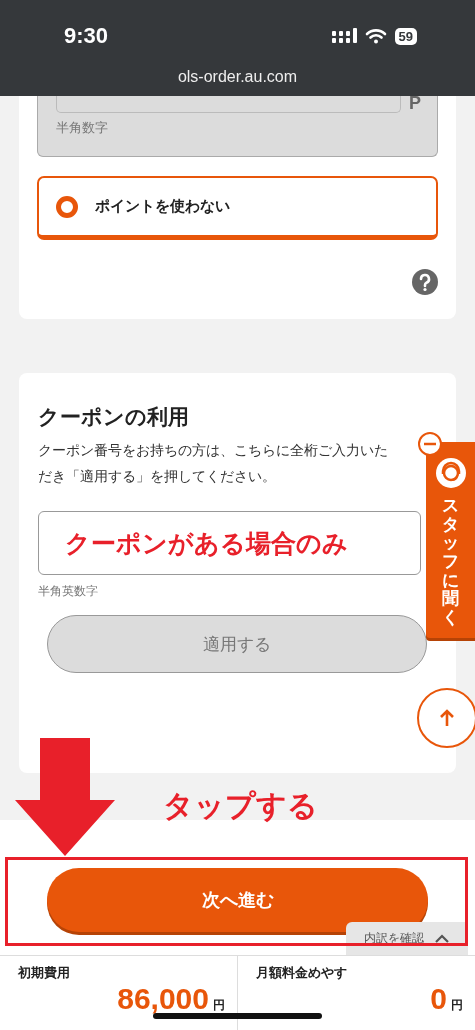 This screenshot has width=475, height=1030. Describe the element at coordinates (237, 208) in the screenshot. I see `radio-option: ポイントを使わない` at that location.